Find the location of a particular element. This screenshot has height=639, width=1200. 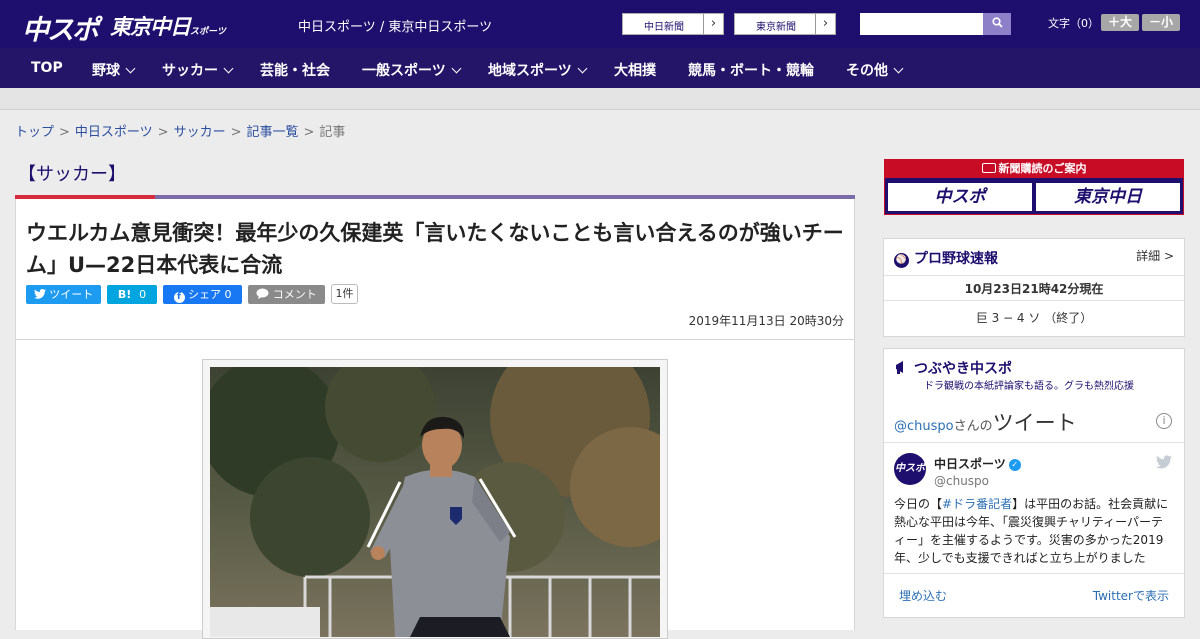

tweets-panel-title: つぶやき中スポ is located at coordinates (953, 368).